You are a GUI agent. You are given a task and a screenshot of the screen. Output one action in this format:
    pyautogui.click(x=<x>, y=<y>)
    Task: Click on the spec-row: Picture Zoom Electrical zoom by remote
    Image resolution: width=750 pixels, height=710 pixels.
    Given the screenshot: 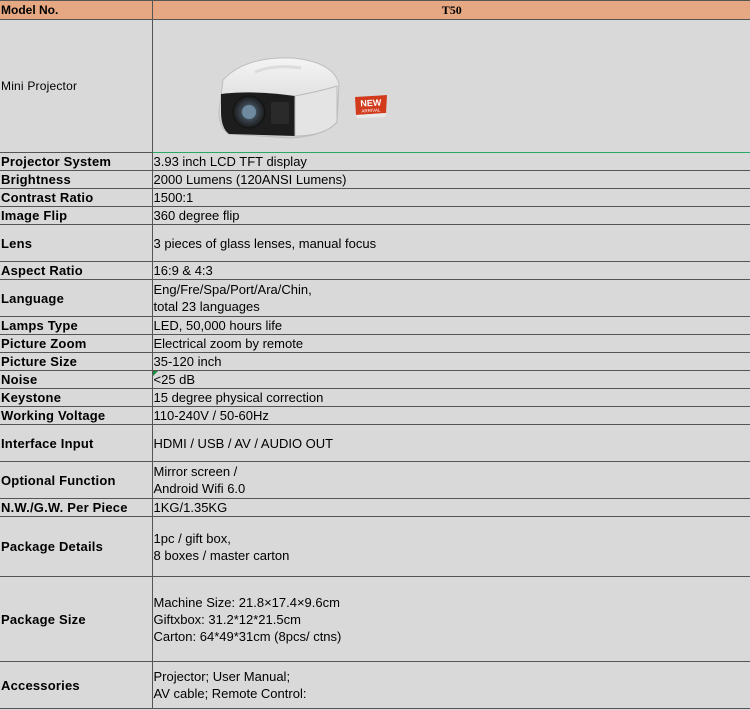 What is the action you would take?
    pyautogui.click(x=375, y=343)
    